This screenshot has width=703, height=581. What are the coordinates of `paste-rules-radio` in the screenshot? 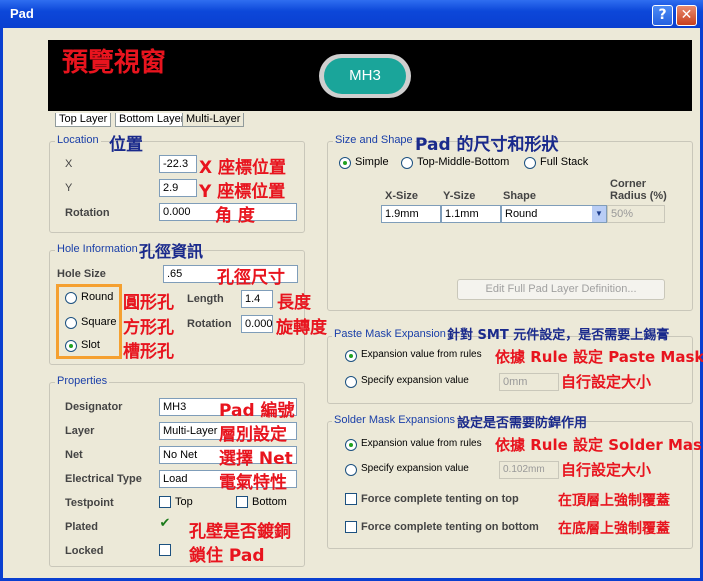 It's located at (351, 356).